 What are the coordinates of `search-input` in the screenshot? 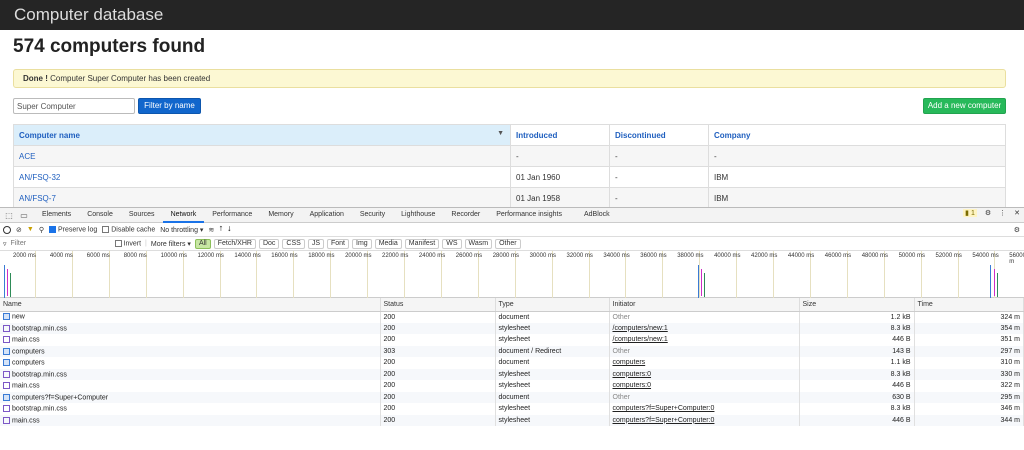 It's located at (74, 106).